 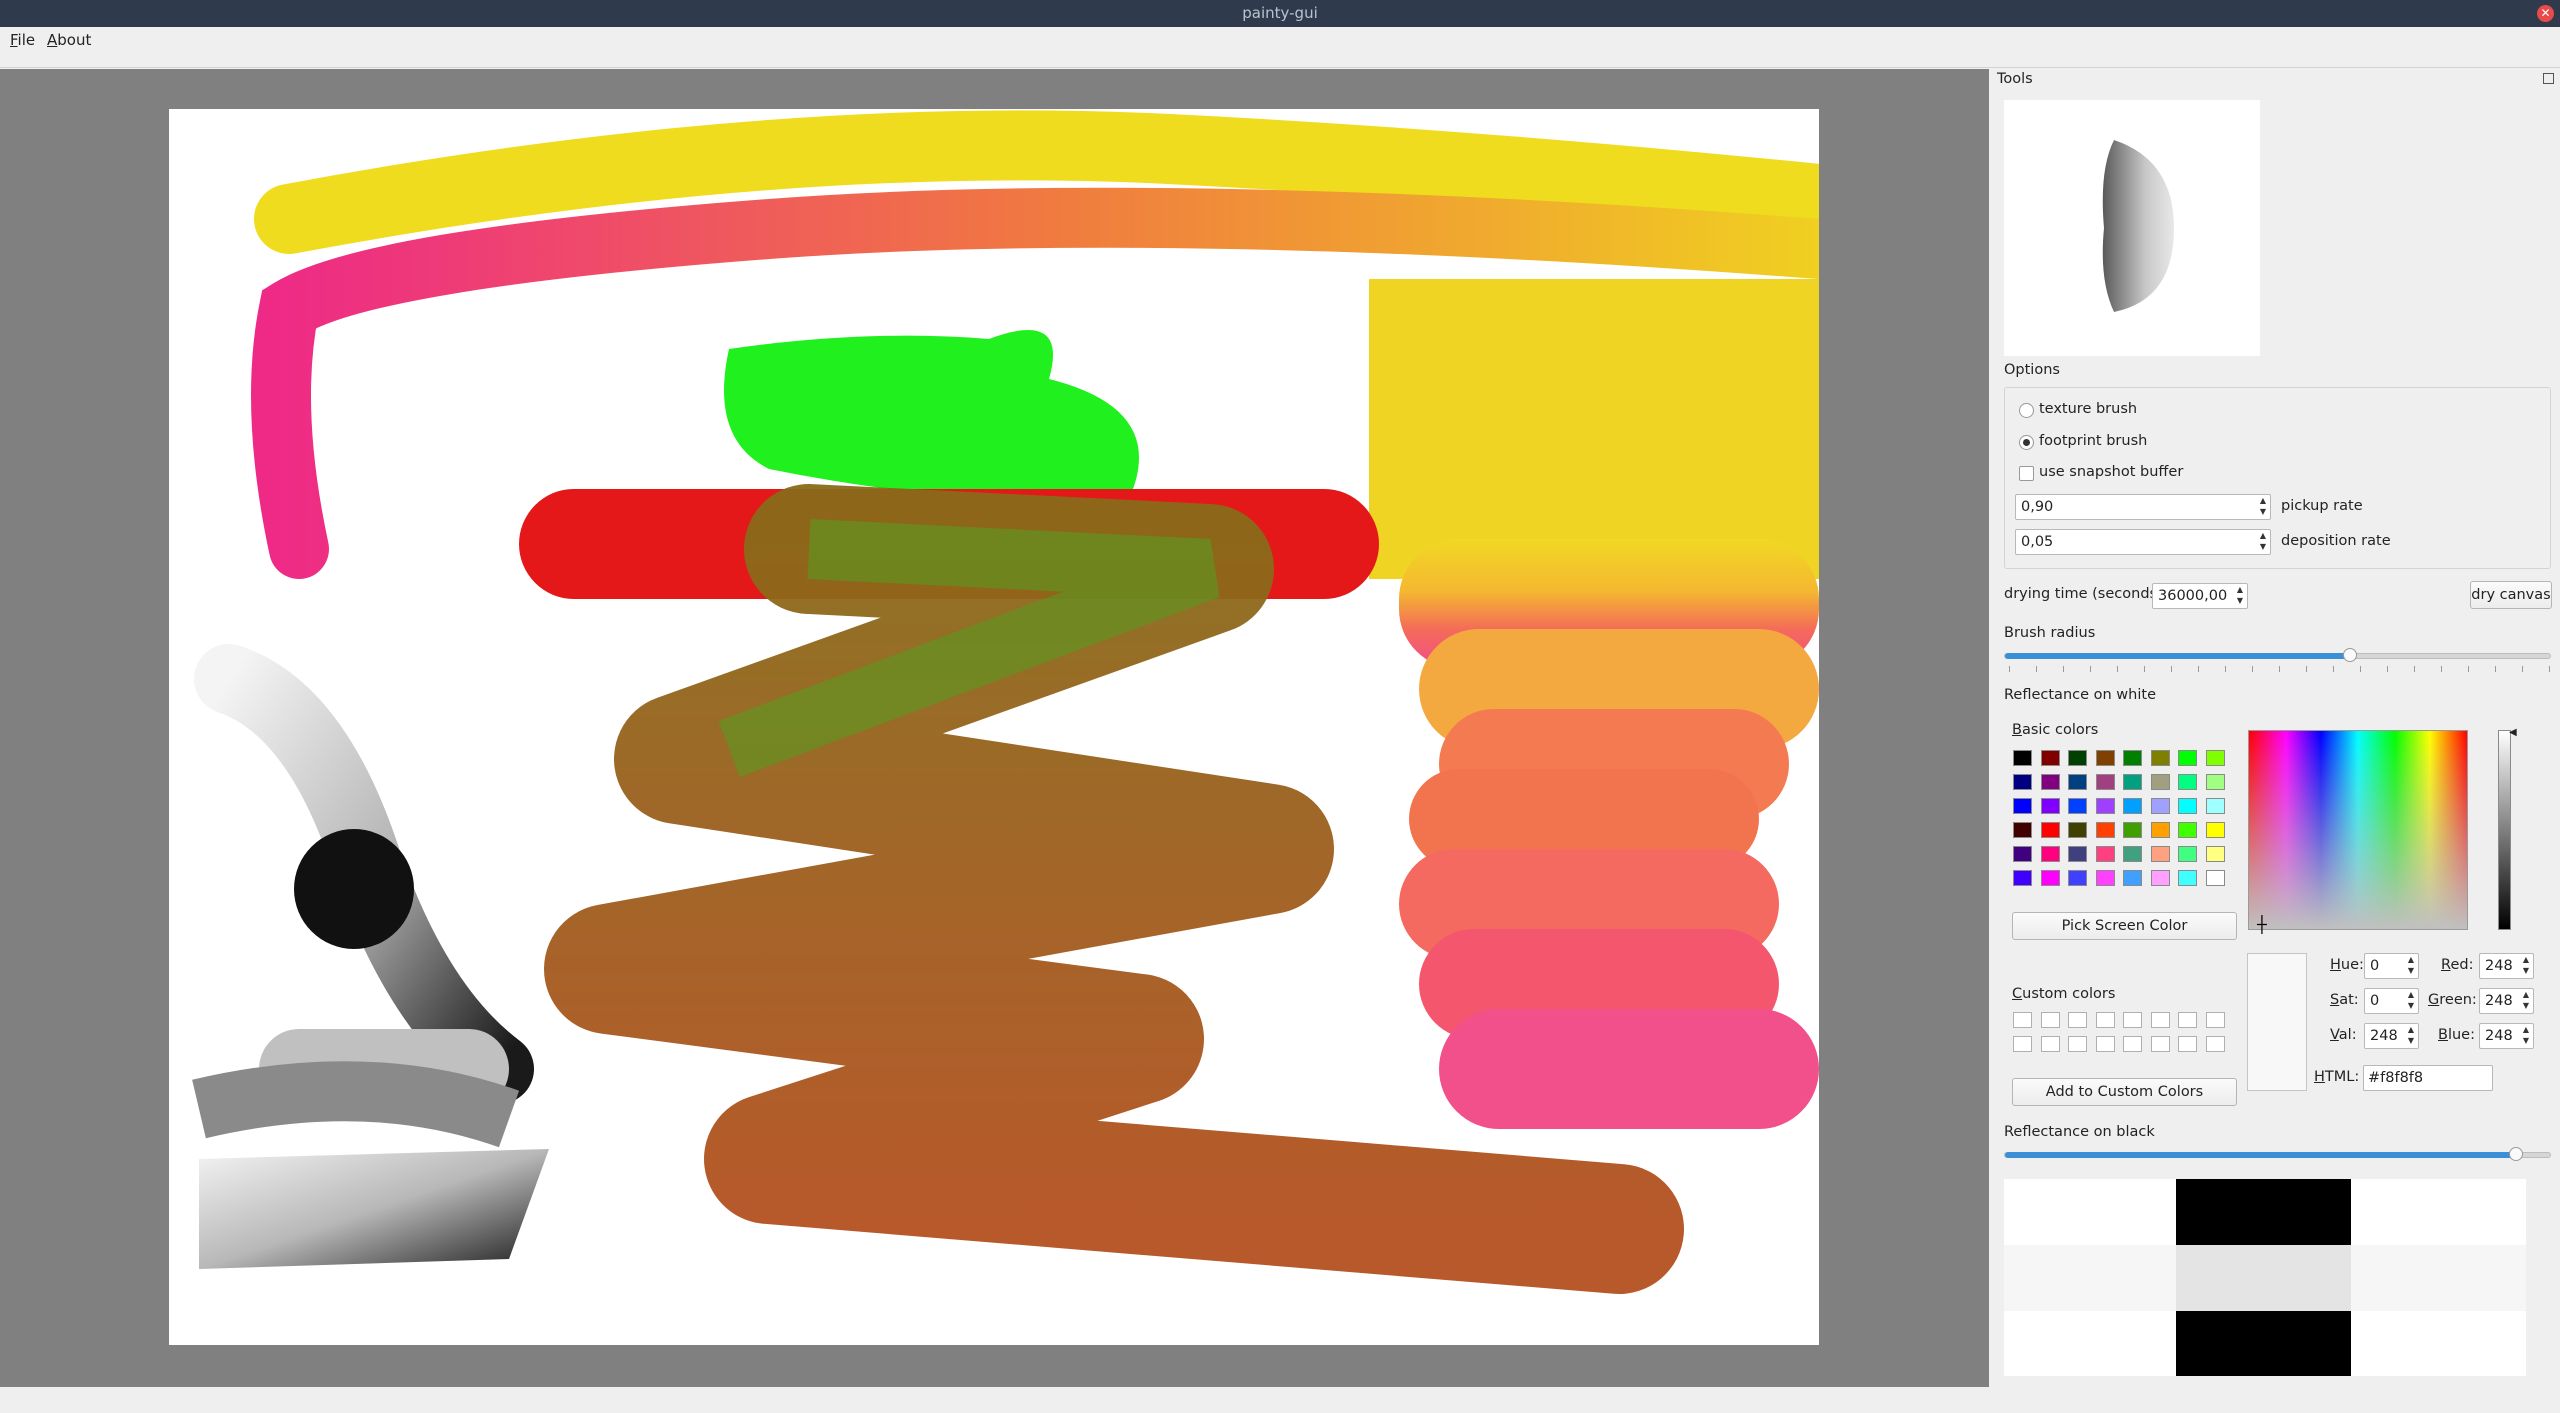 I want to click on html-color-input: #f8f8f8, so click(x=2428, y=1078).